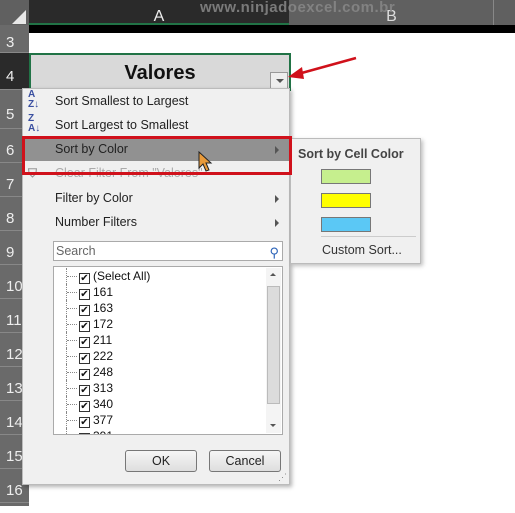  I want to click on submenu-title: Sort by Cell Color, so click(351, 154).